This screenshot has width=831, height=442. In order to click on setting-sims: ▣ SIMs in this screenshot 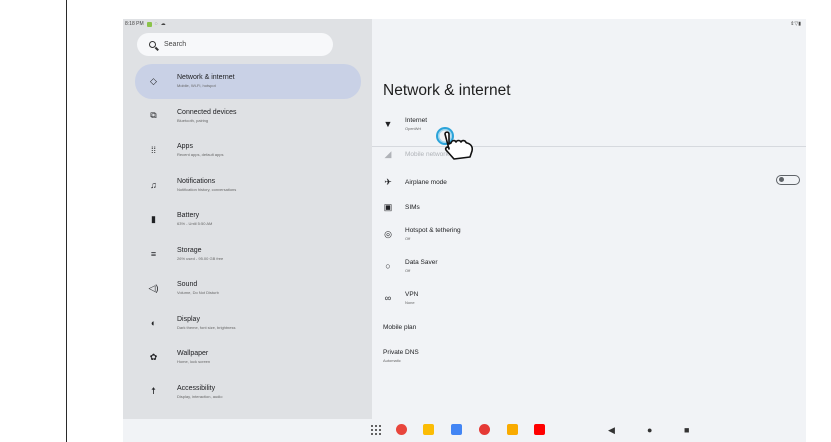, I will do `click(401, 207)`.